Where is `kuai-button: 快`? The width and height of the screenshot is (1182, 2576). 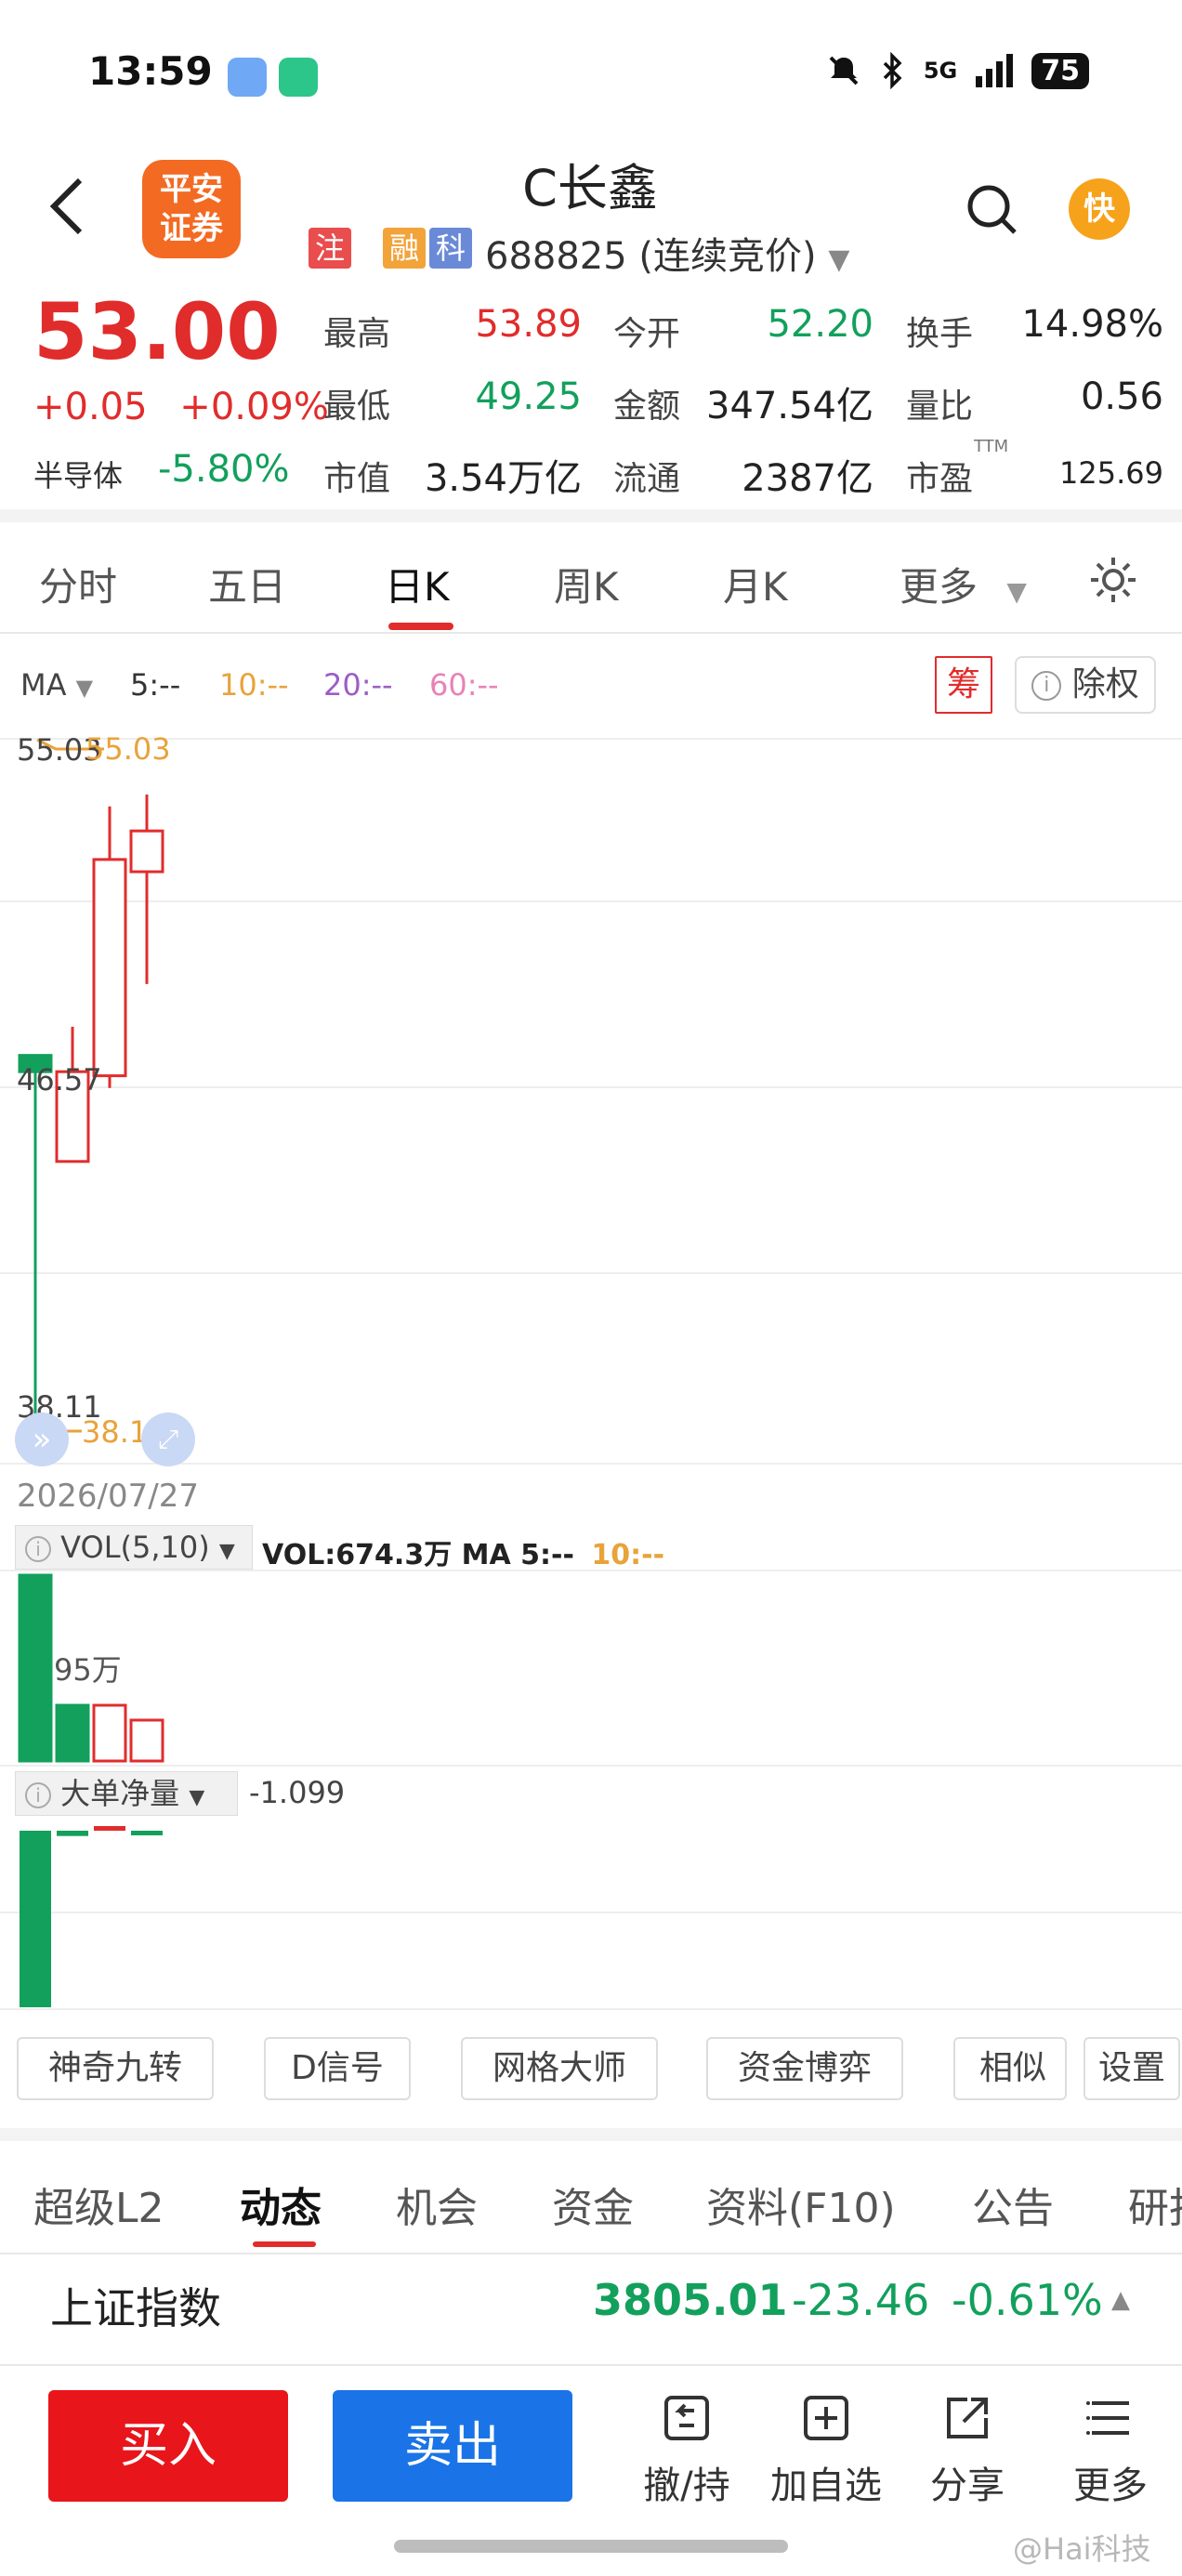
kuai-button: 快 is located at coordinates (1099, 209).